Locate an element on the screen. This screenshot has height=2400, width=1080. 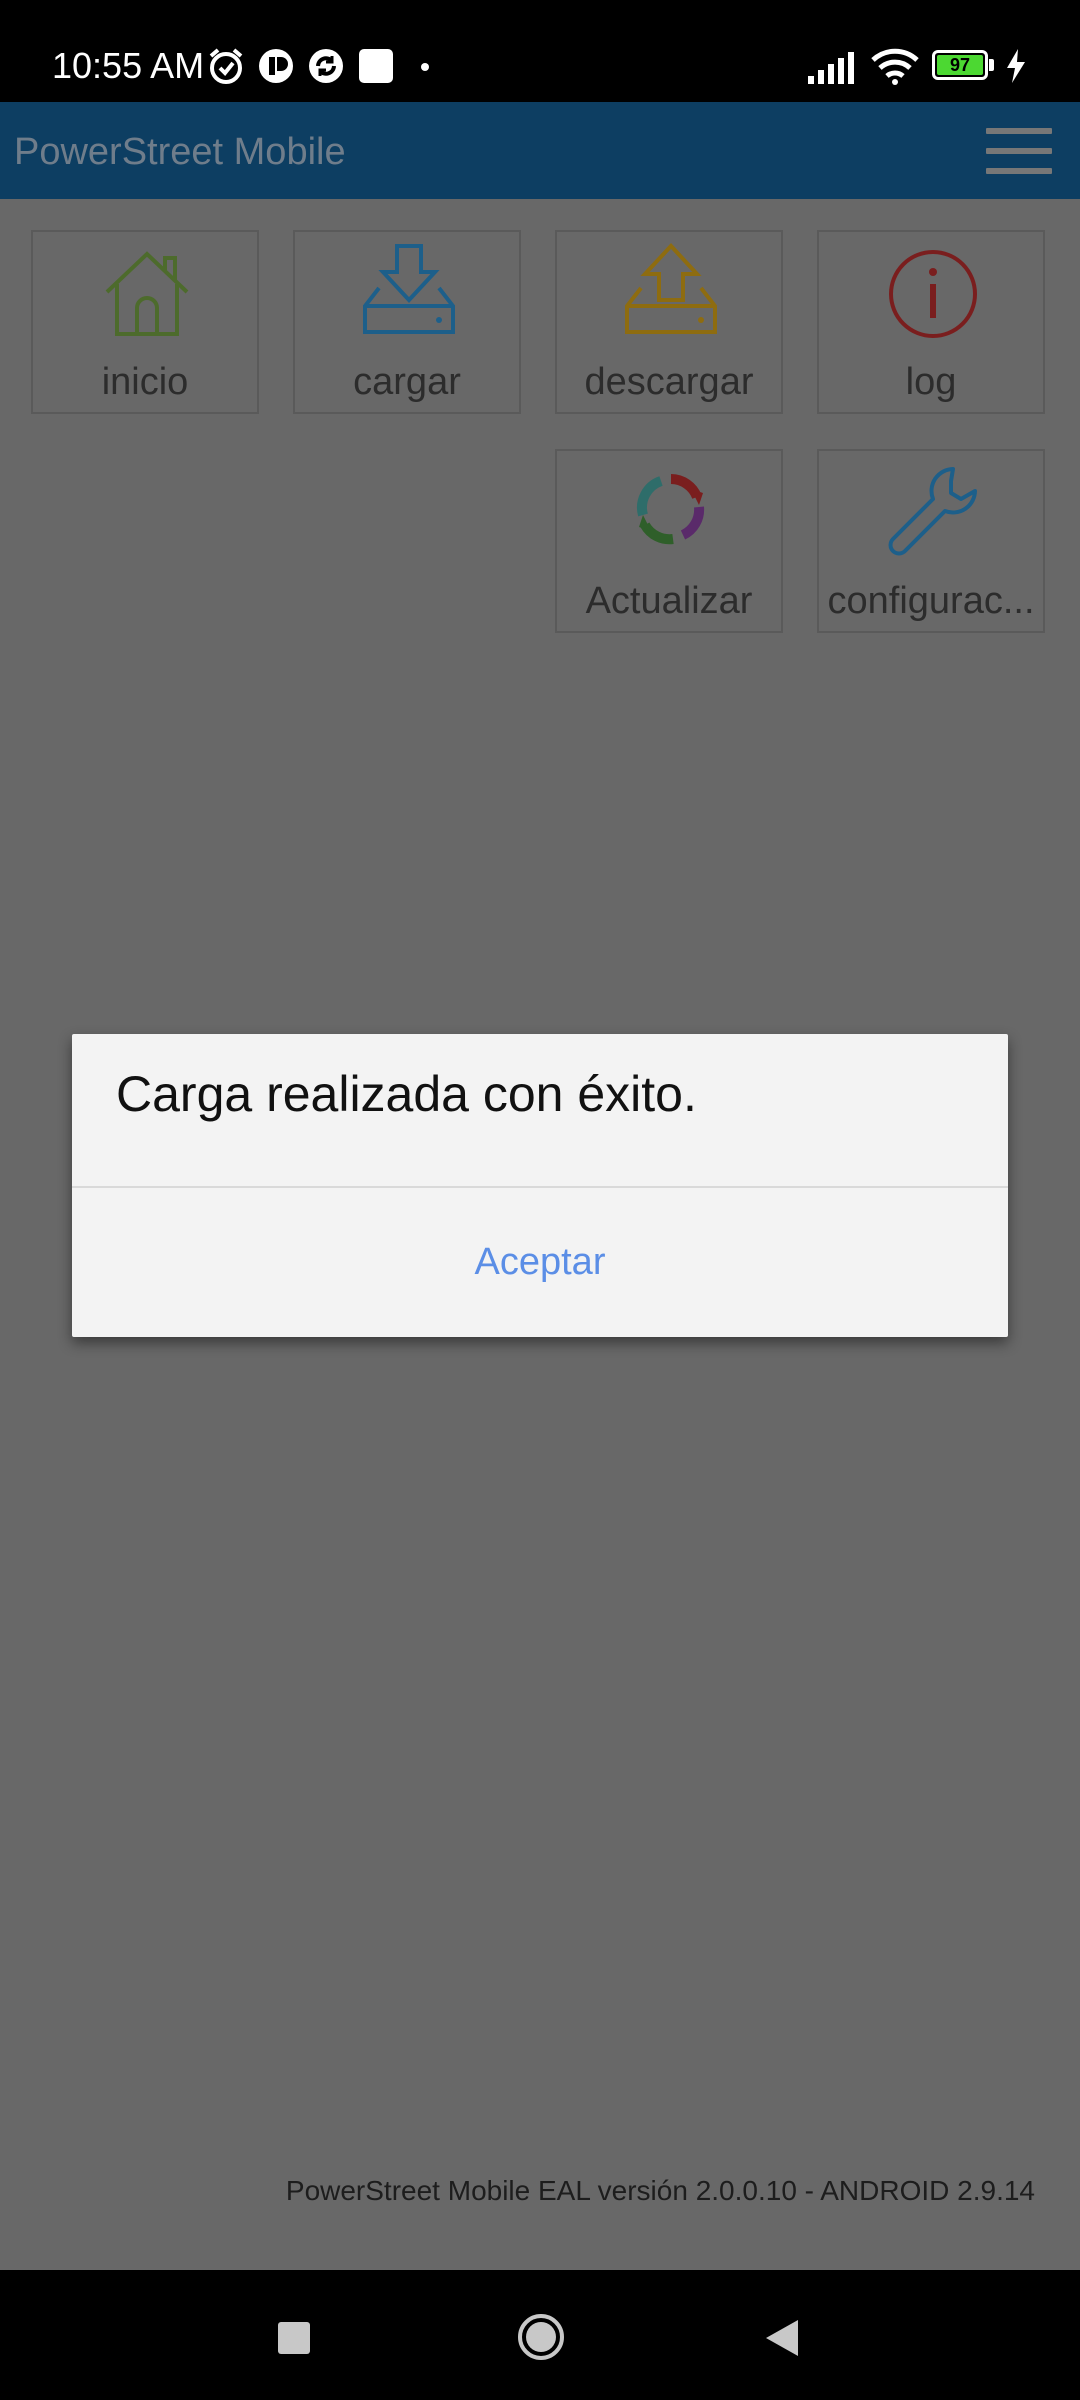
sync-icon is located at coordinates (326, 66).